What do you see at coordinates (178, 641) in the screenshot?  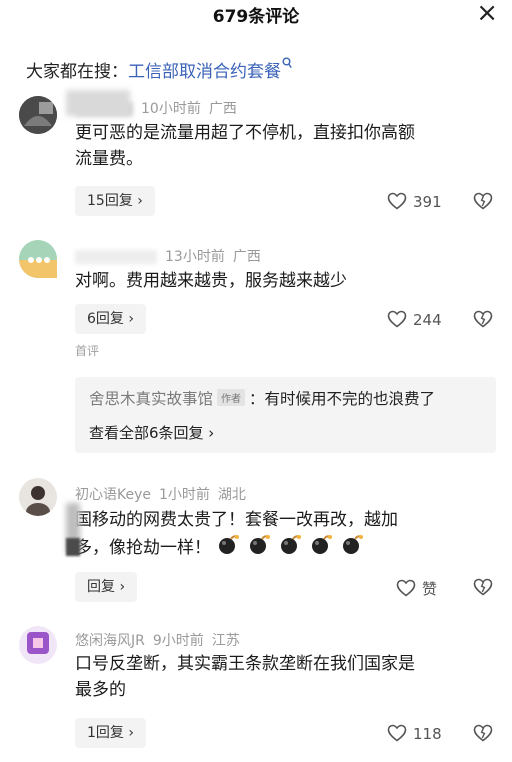 I see `comment-time: 9小时前` at bounding box center [178, 641].